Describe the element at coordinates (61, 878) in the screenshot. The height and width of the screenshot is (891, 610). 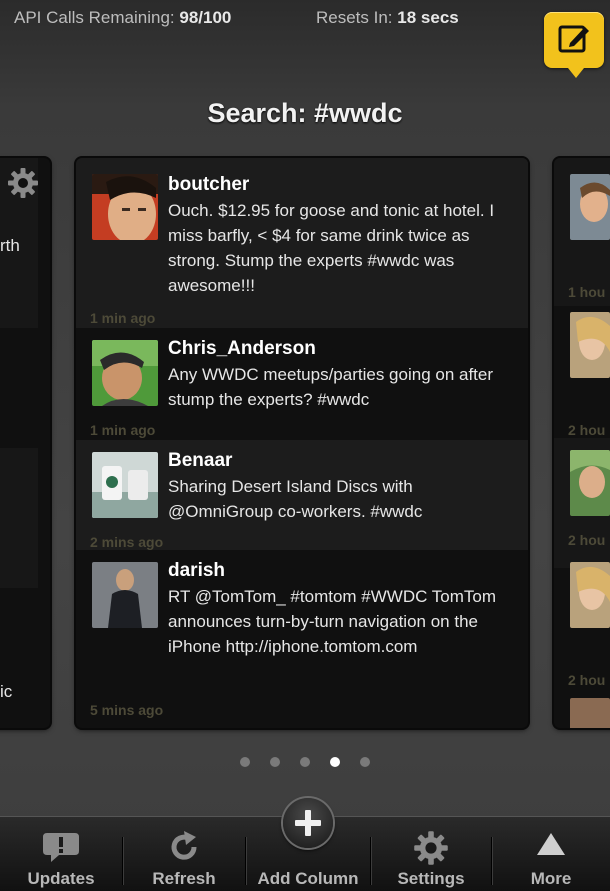
I see `tab-label: Updates` at that location.